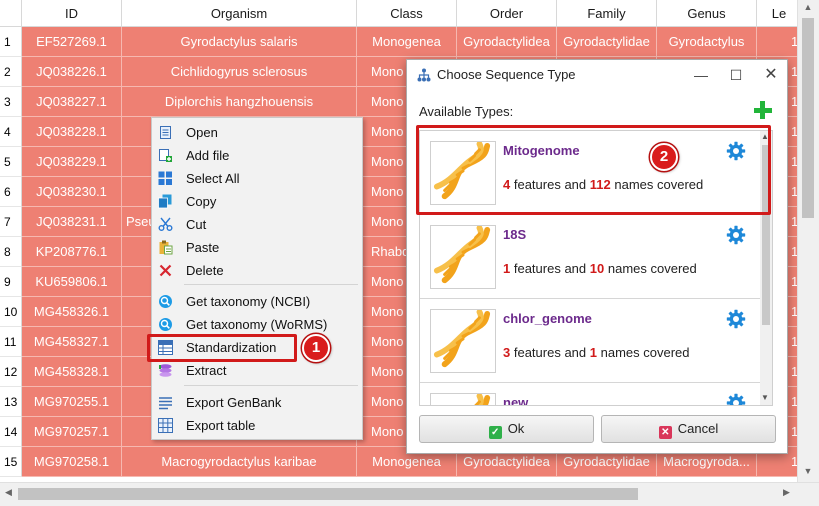 The width and height of the screenshot is (819, 506). Describe the element at coordinates (72, 72) in the screenshot. I see `cell-id: JQ038226.1` at that location.